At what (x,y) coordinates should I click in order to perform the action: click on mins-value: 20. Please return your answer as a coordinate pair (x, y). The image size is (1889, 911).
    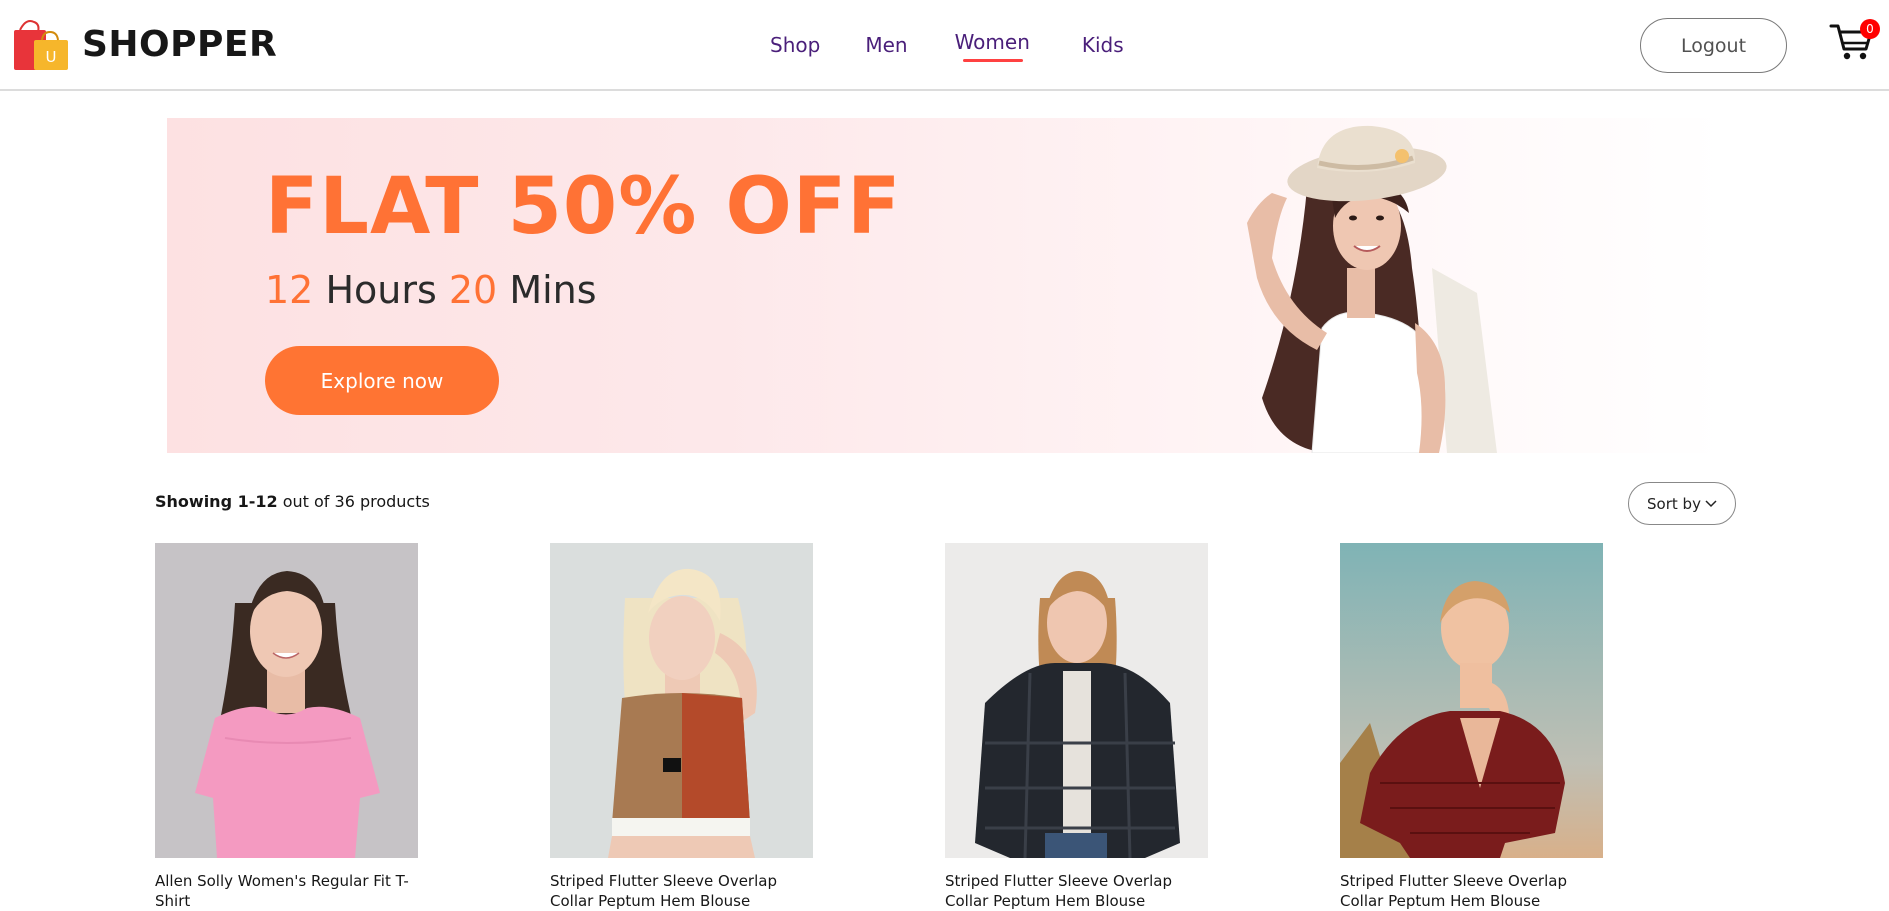
    Looking at the image, I should click on (473, 290).